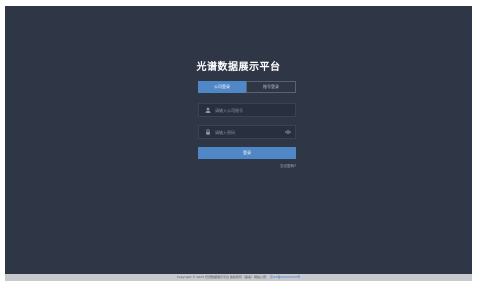  Describe the element at coordinates (247, 153) in the screenshot. I see `login-button: 登录` at that location.